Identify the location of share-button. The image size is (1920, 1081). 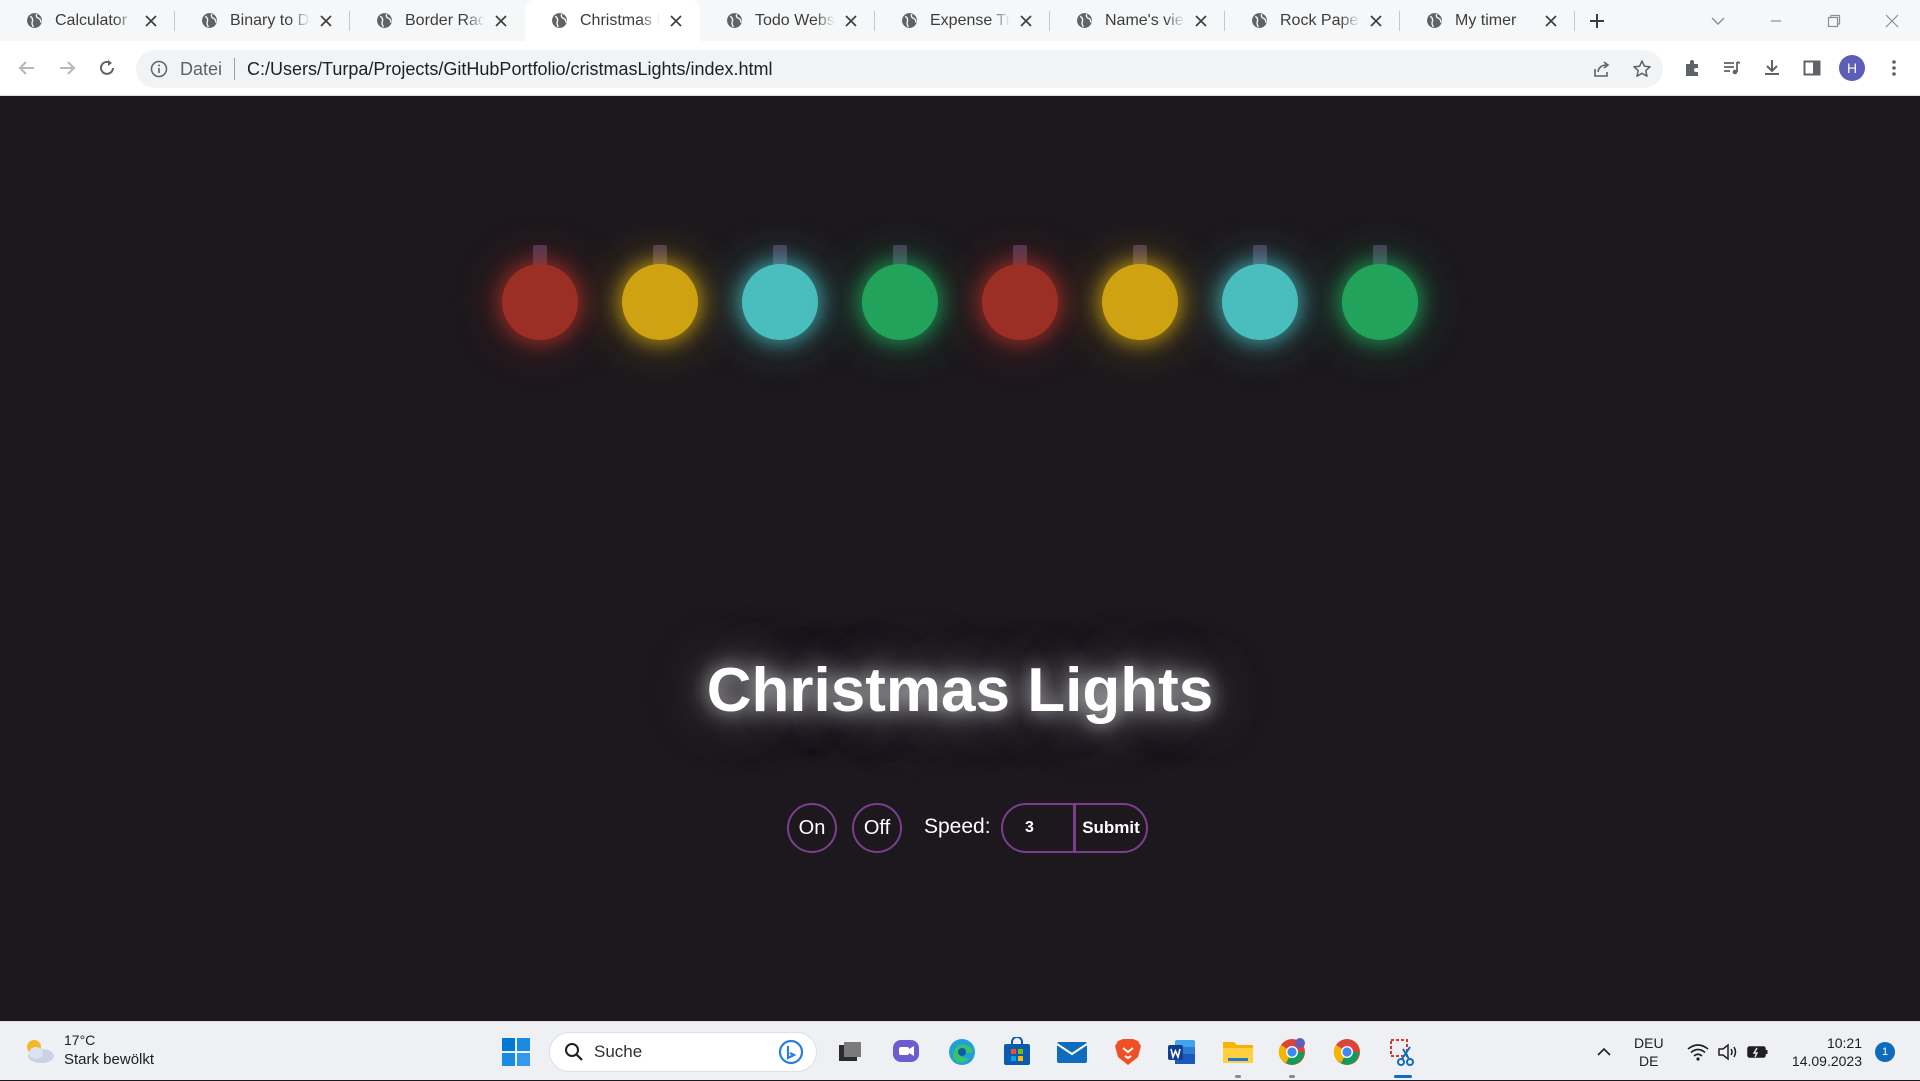
(1602, 69).